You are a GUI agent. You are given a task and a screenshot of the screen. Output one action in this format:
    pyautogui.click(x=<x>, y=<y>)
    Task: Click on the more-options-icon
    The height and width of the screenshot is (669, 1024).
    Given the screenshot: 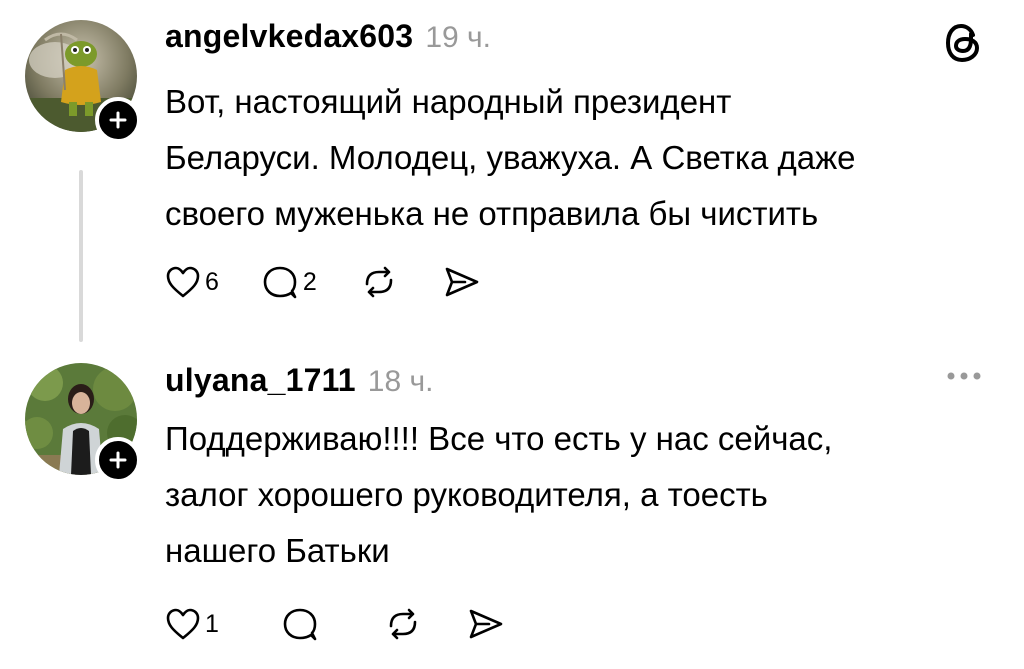 What is the action you would take?
    pyautogui.click(x=964, y=378)
    